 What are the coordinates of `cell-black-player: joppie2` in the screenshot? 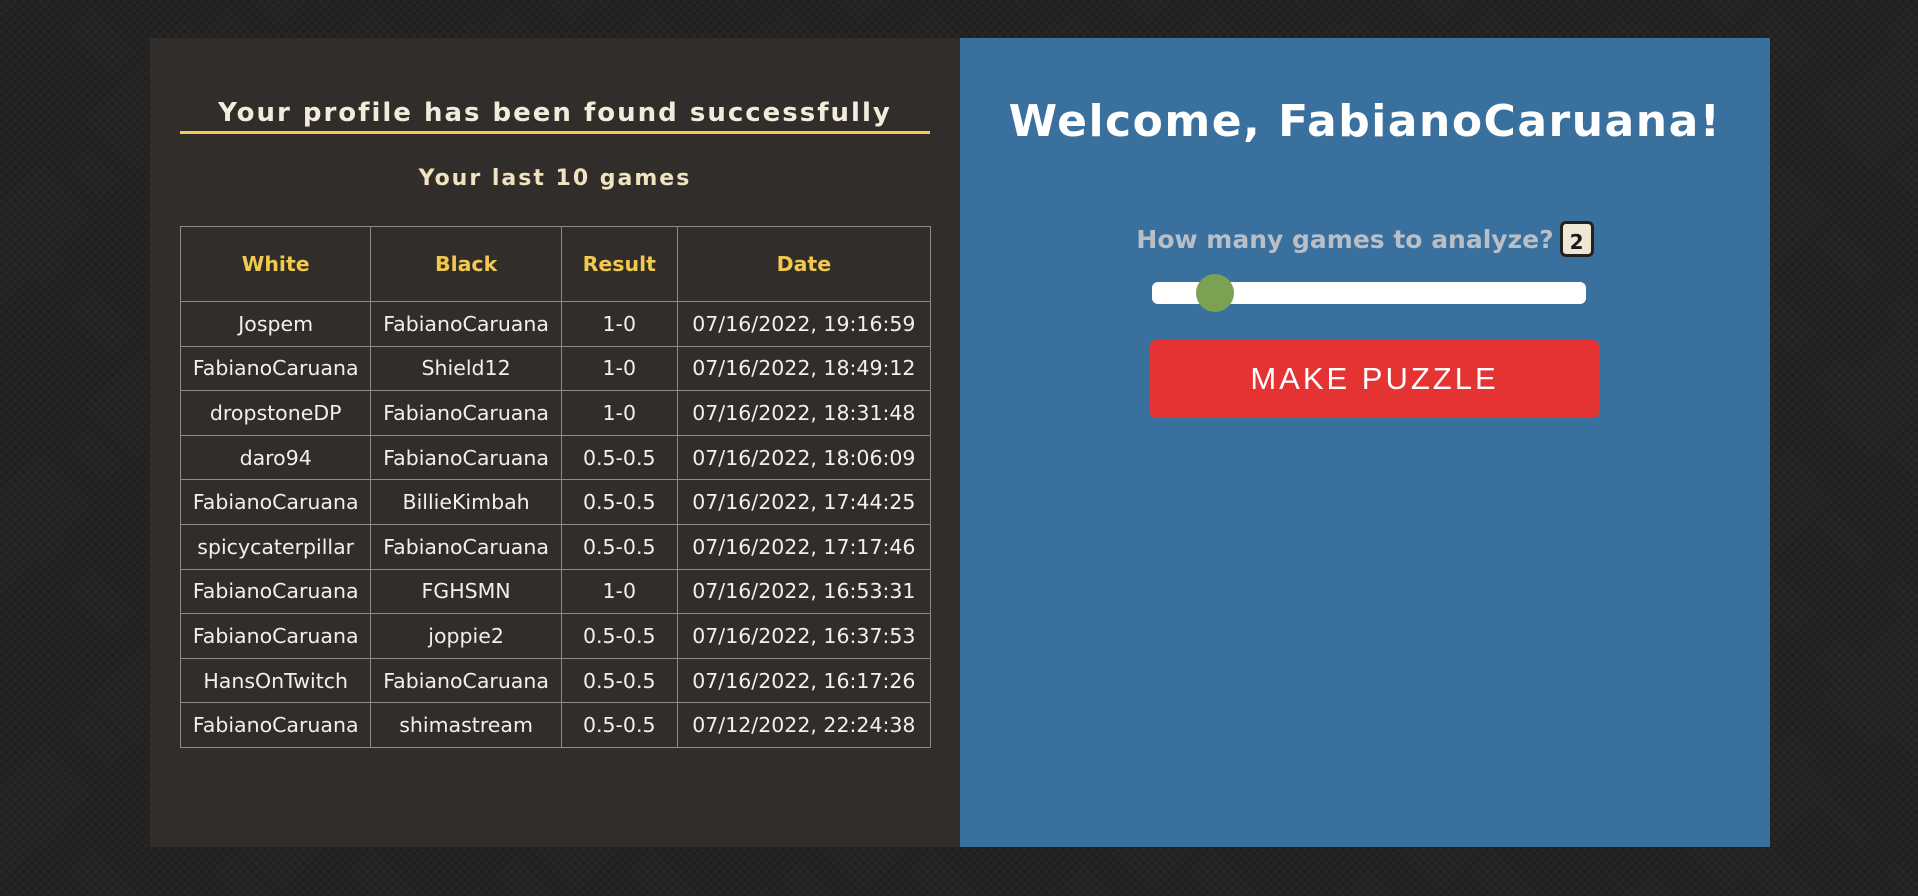 It's located at (466, 636).